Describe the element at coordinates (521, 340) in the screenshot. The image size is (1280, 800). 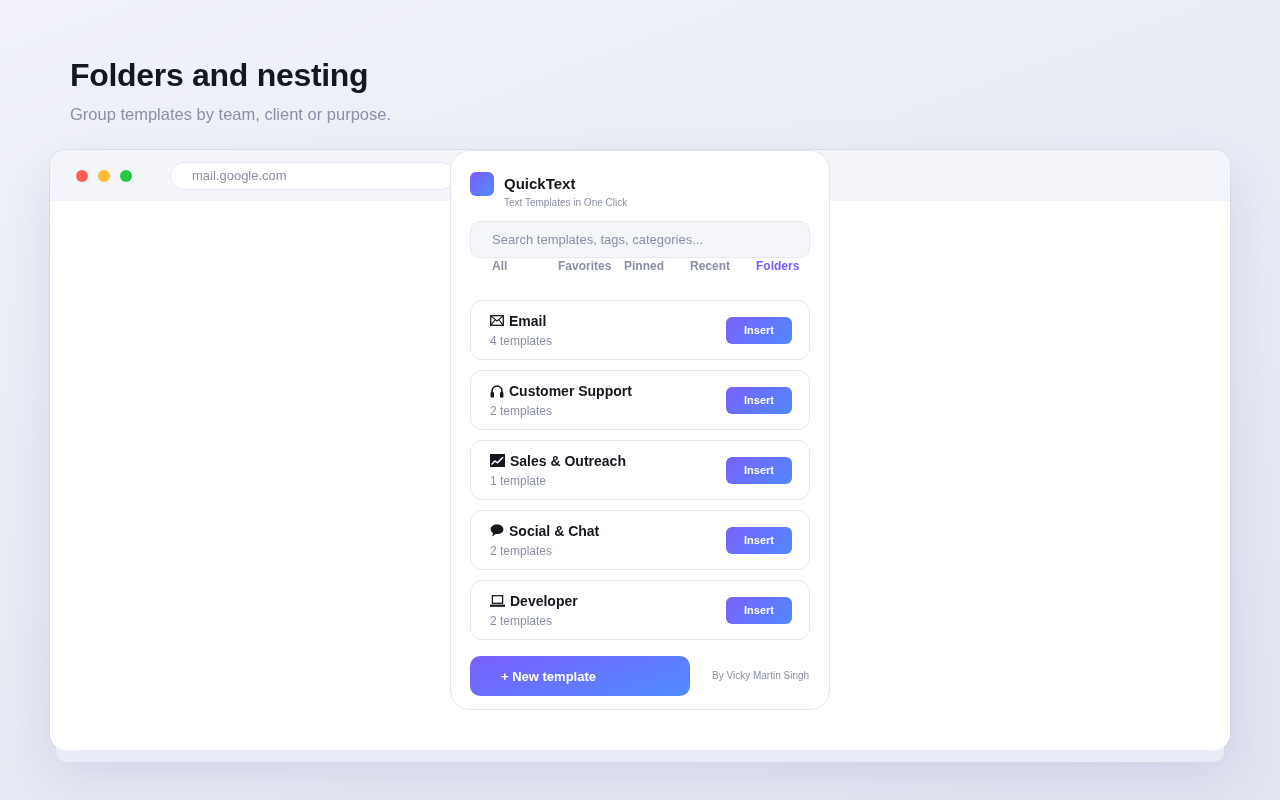
I see `template-count: 4 templates` at that location.